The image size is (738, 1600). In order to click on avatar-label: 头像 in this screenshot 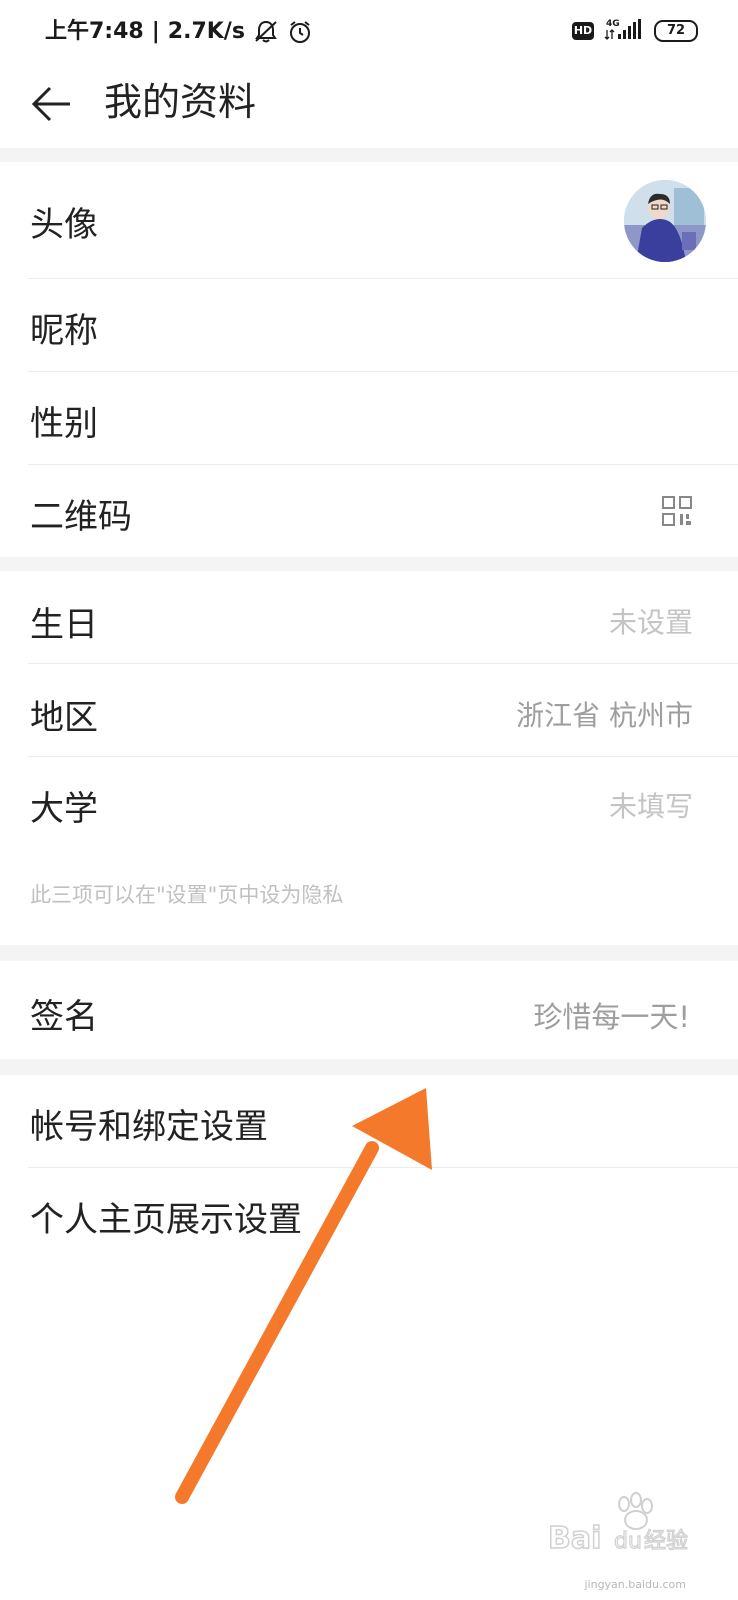, I will do `click(64, 225)`.